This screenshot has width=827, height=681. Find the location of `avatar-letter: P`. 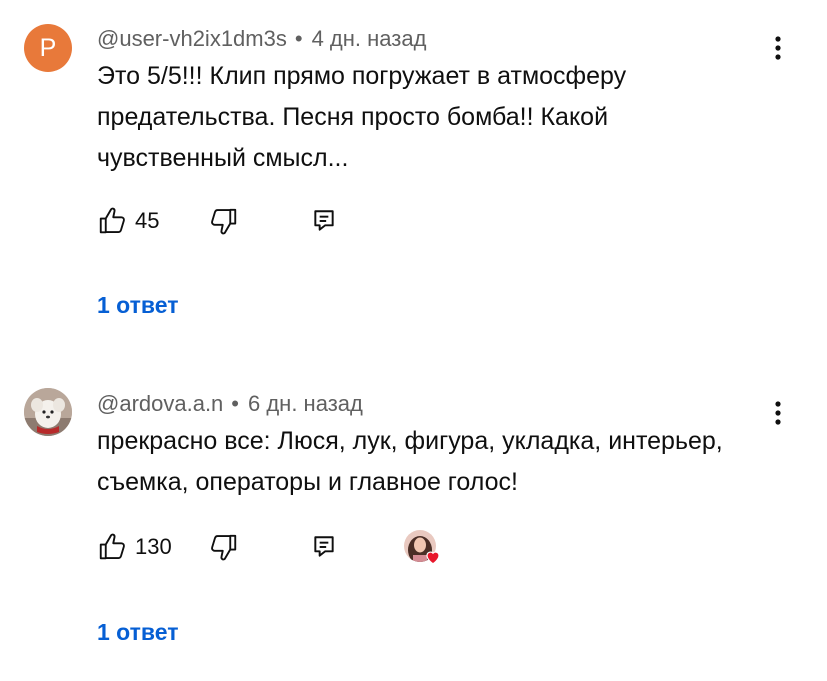

avatar-letter: P is located at coordinates (48, 47).